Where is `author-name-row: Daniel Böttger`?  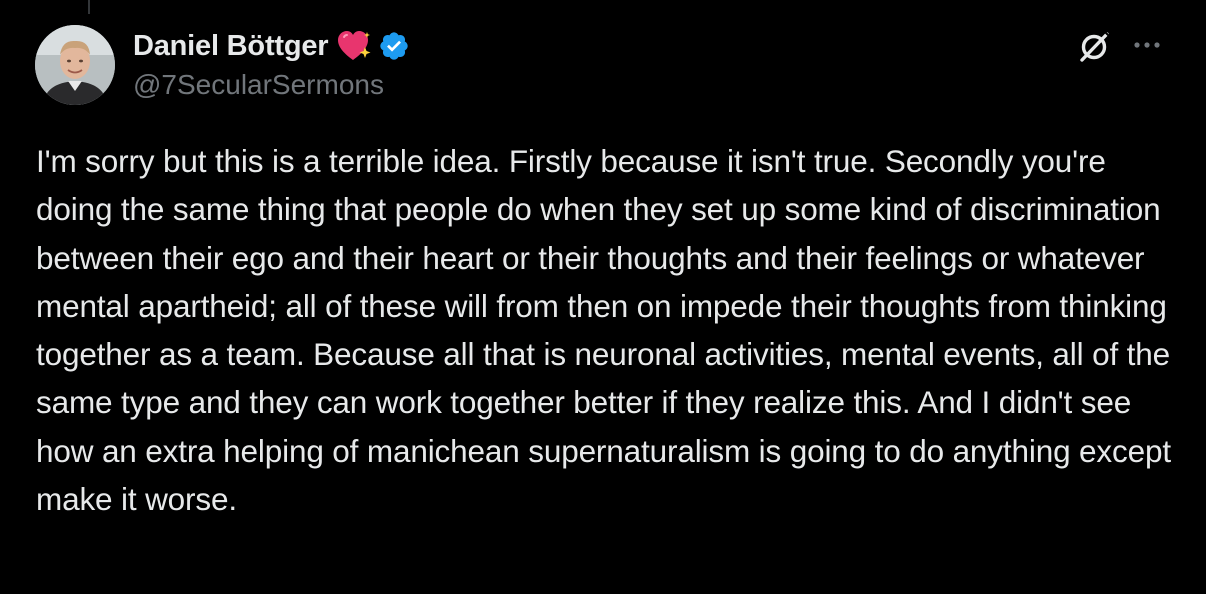
author-name-row: Daniel Böttger is located at coordinates (271, 46).